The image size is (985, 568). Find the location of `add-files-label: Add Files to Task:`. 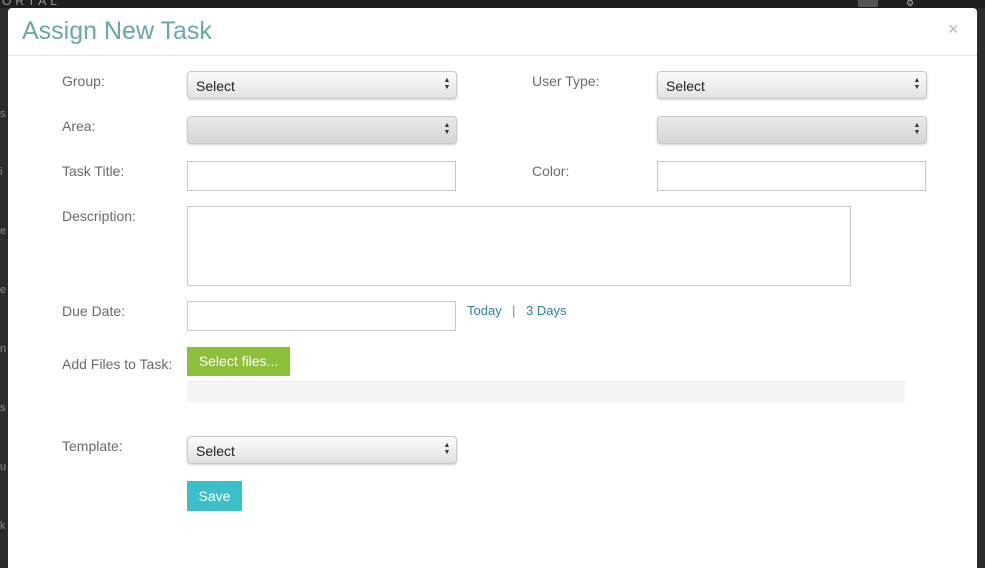

add-files-label: Add Files to Task: is located at coordinates (117, 364).